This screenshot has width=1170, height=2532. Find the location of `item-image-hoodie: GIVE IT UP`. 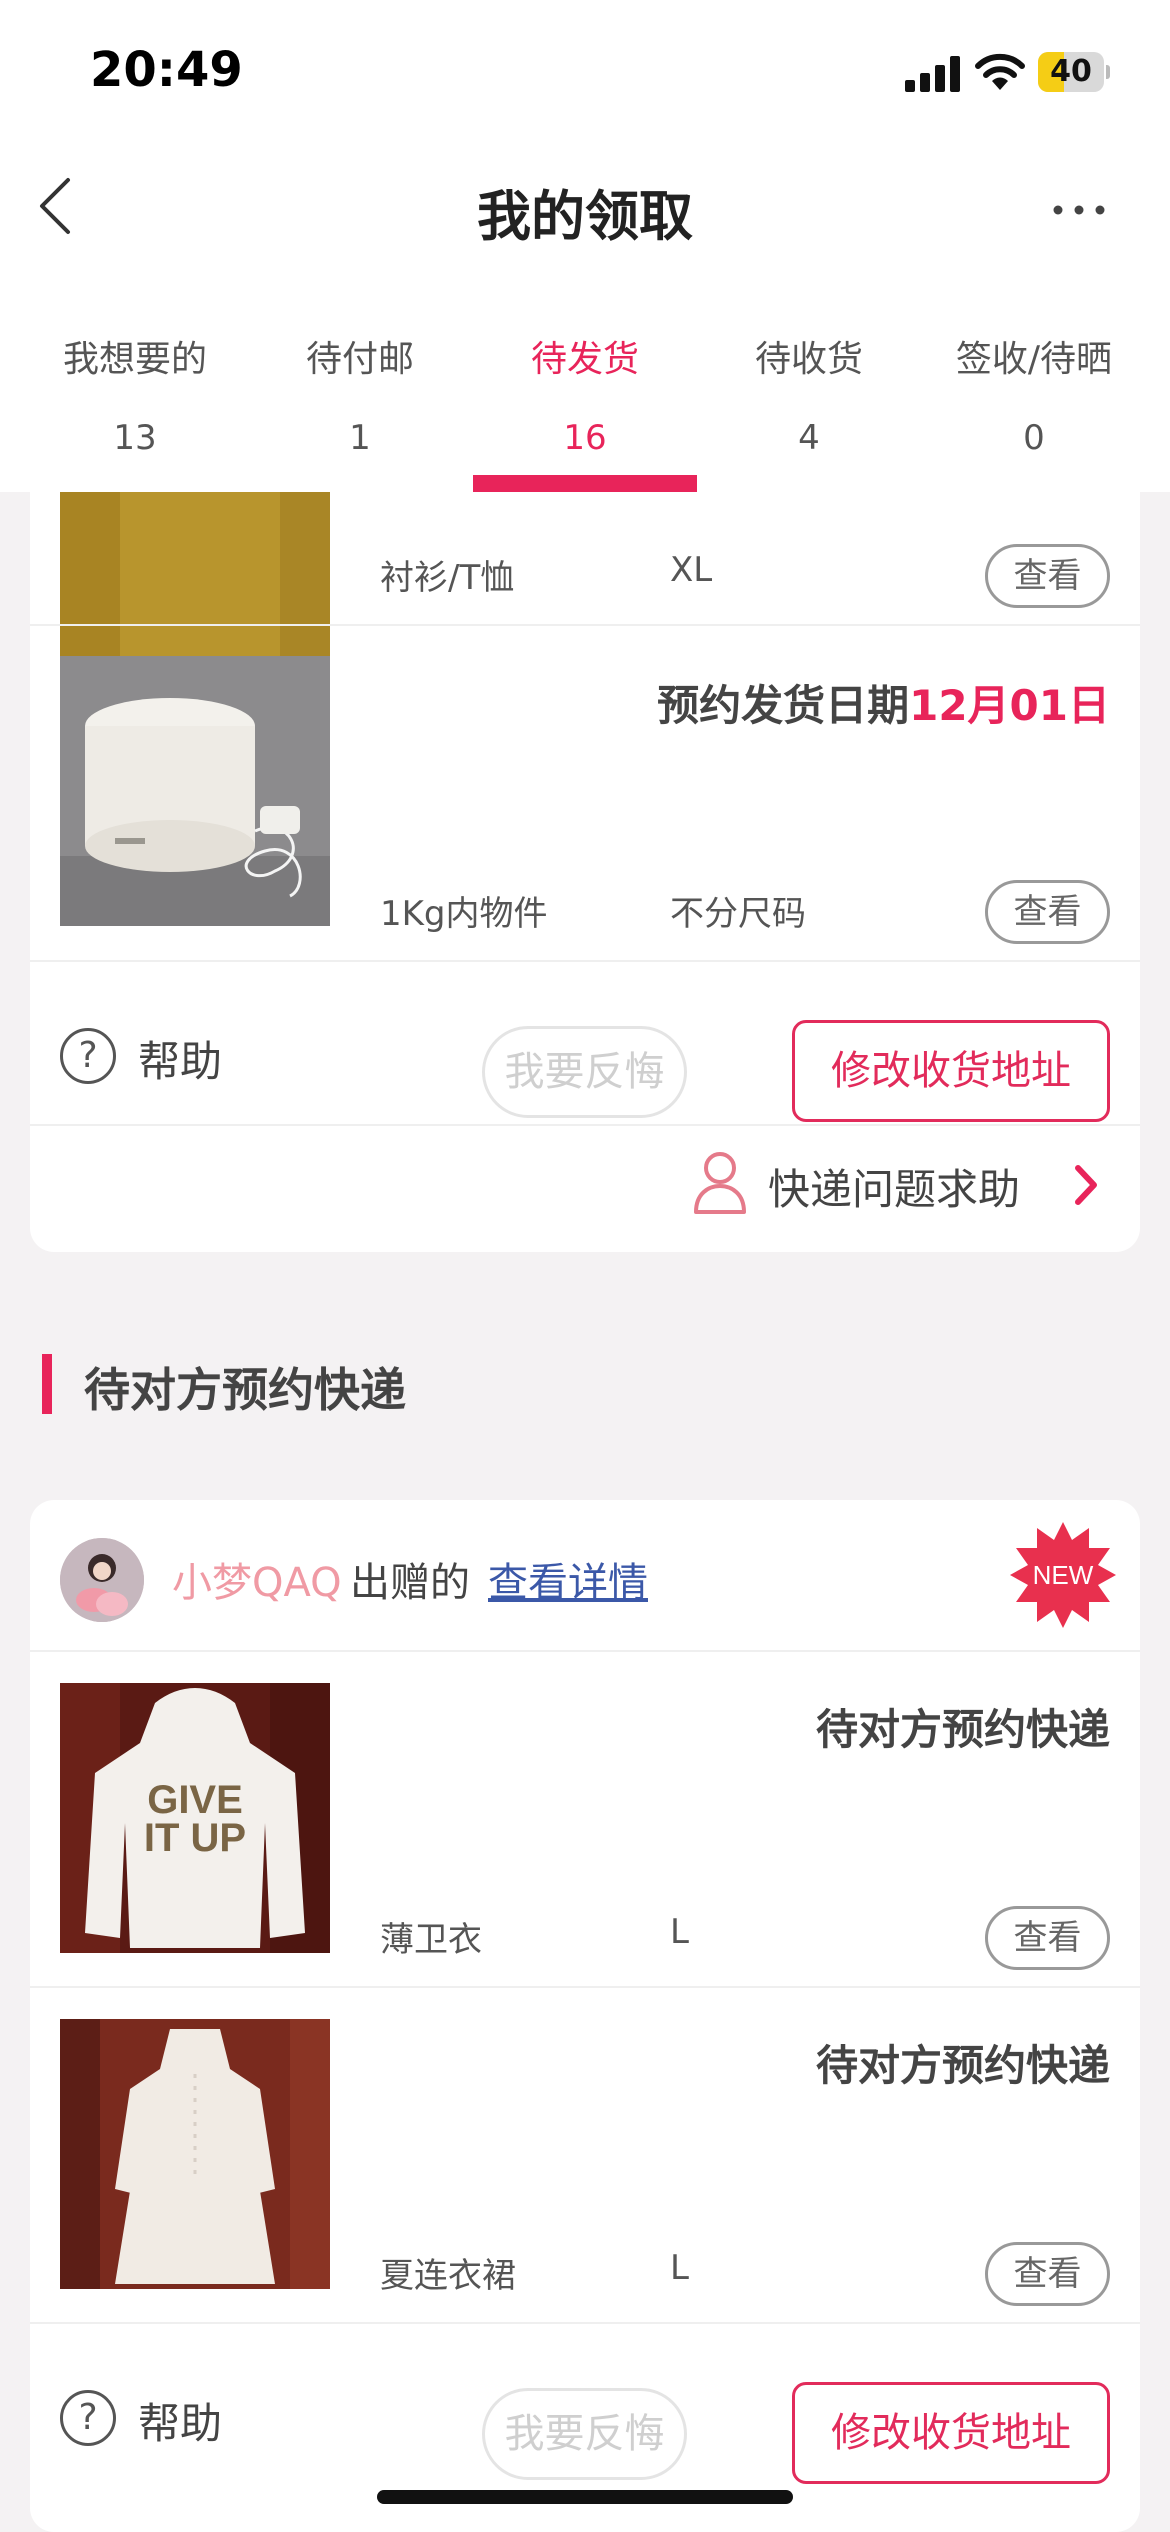

item-image-hoodie: GIVE IT UP is located at coordinates (195, 1818).